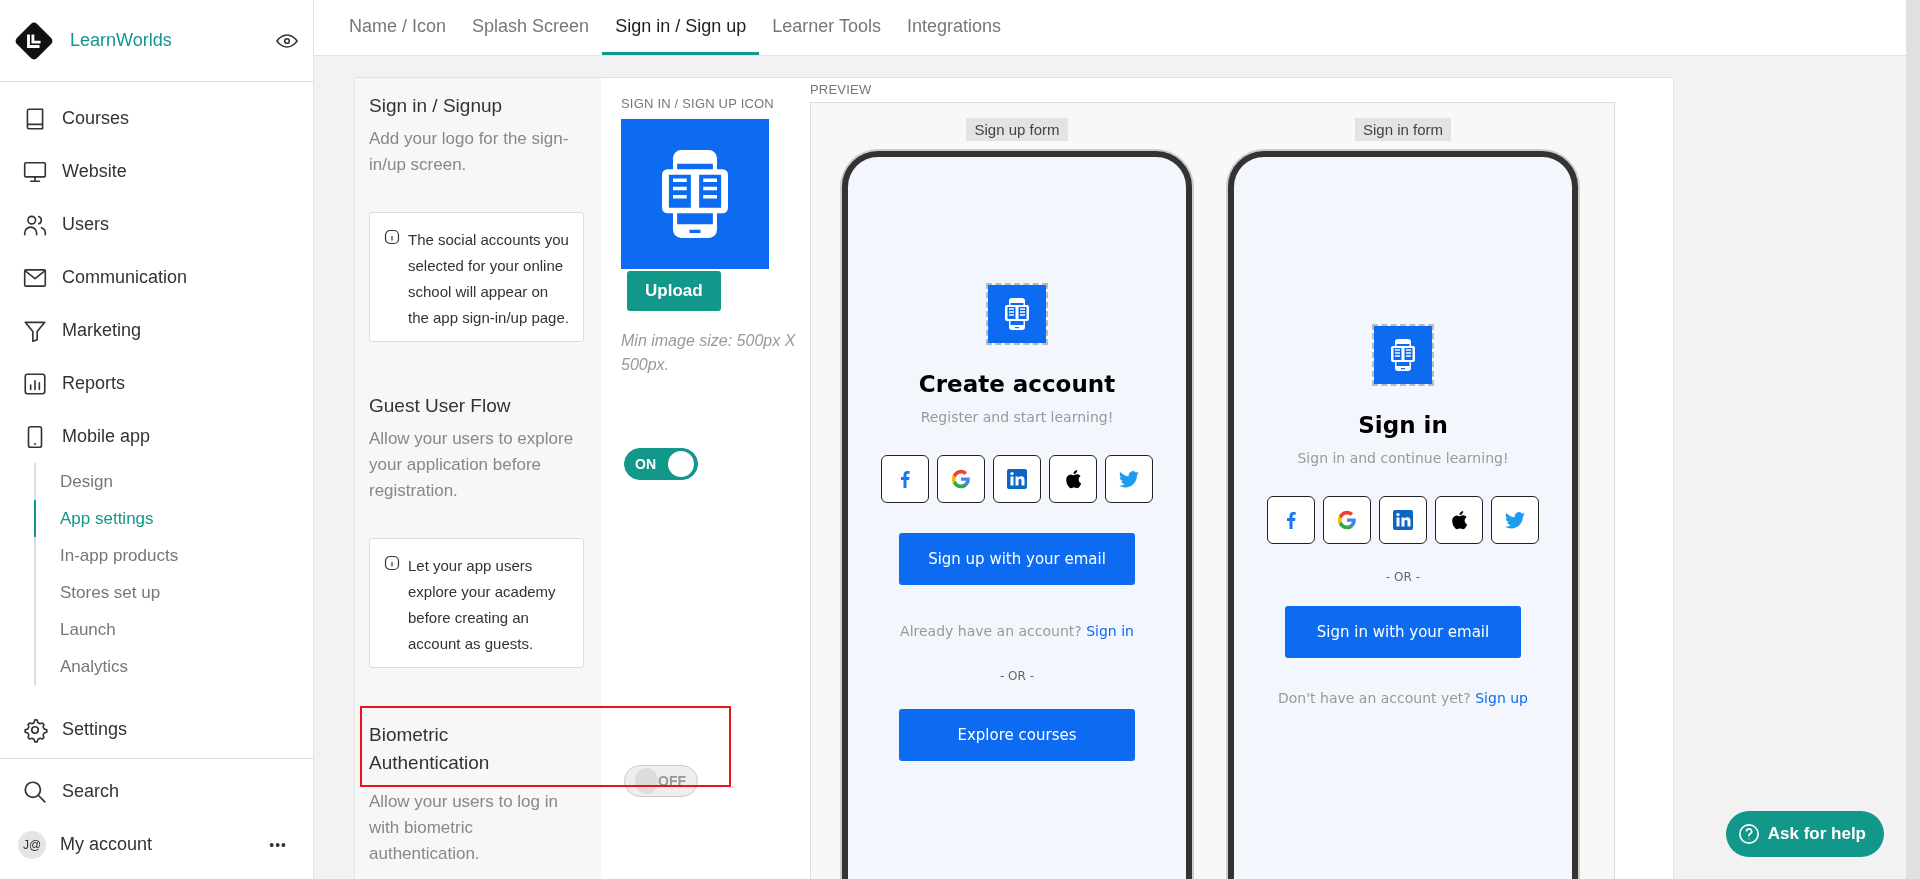 The width and height of the screenshot is (1920, 879). What do you see at coordinates (430, 749) in the screenshot?
I see `section-title: Biometric Authentication` at bounding box center [430, 749].